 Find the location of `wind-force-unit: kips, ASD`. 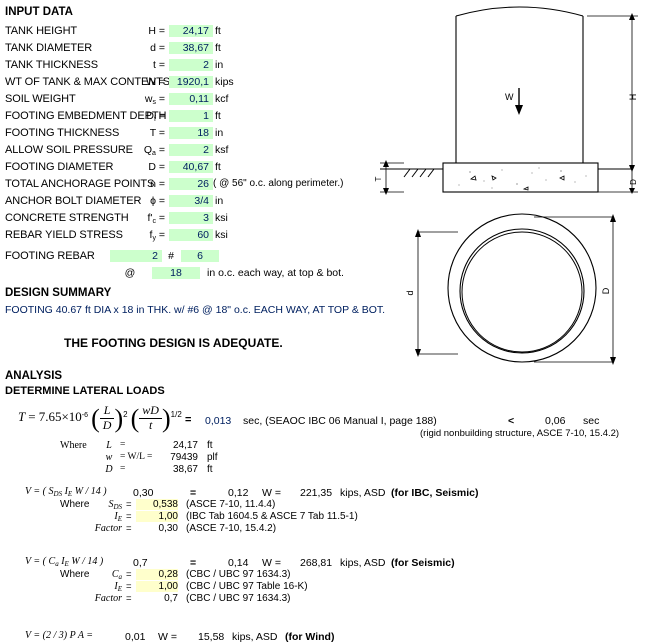

wind-force-unit: kips, ASD is located at coordinates (255, 637).